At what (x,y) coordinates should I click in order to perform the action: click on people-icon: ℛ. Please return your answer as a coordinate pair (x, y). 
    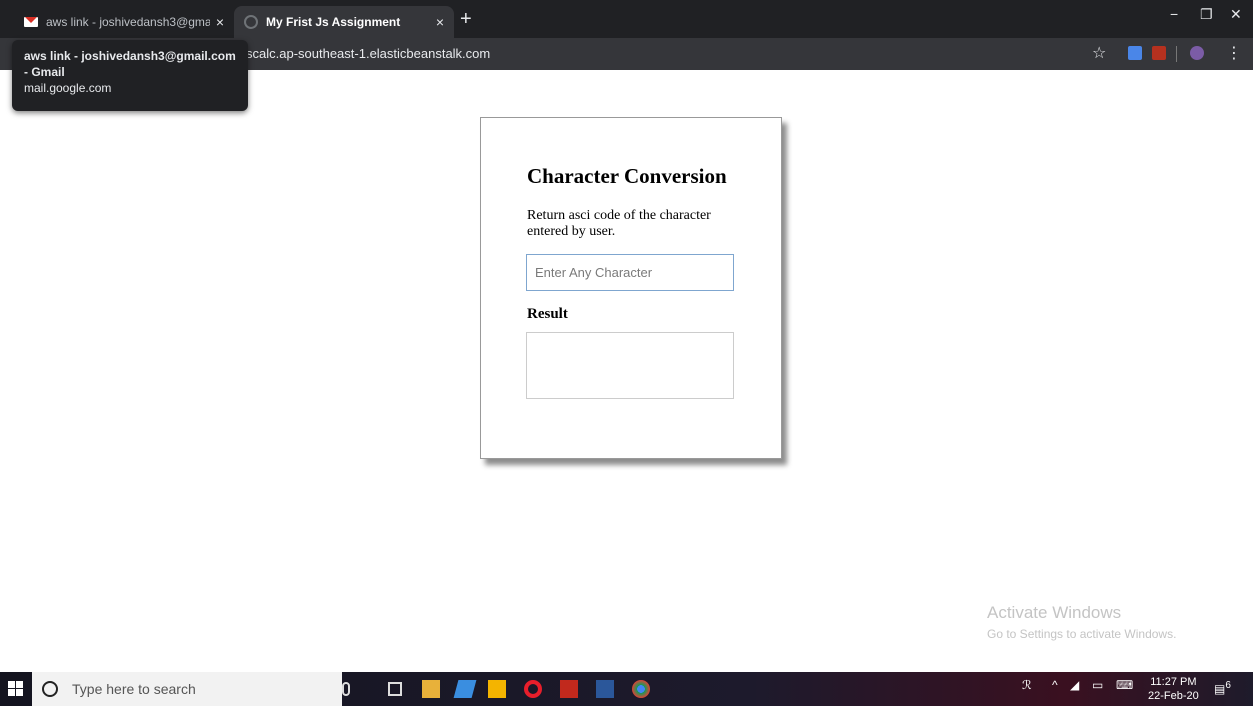
    Looking at the image, I should click on (1027, 685).